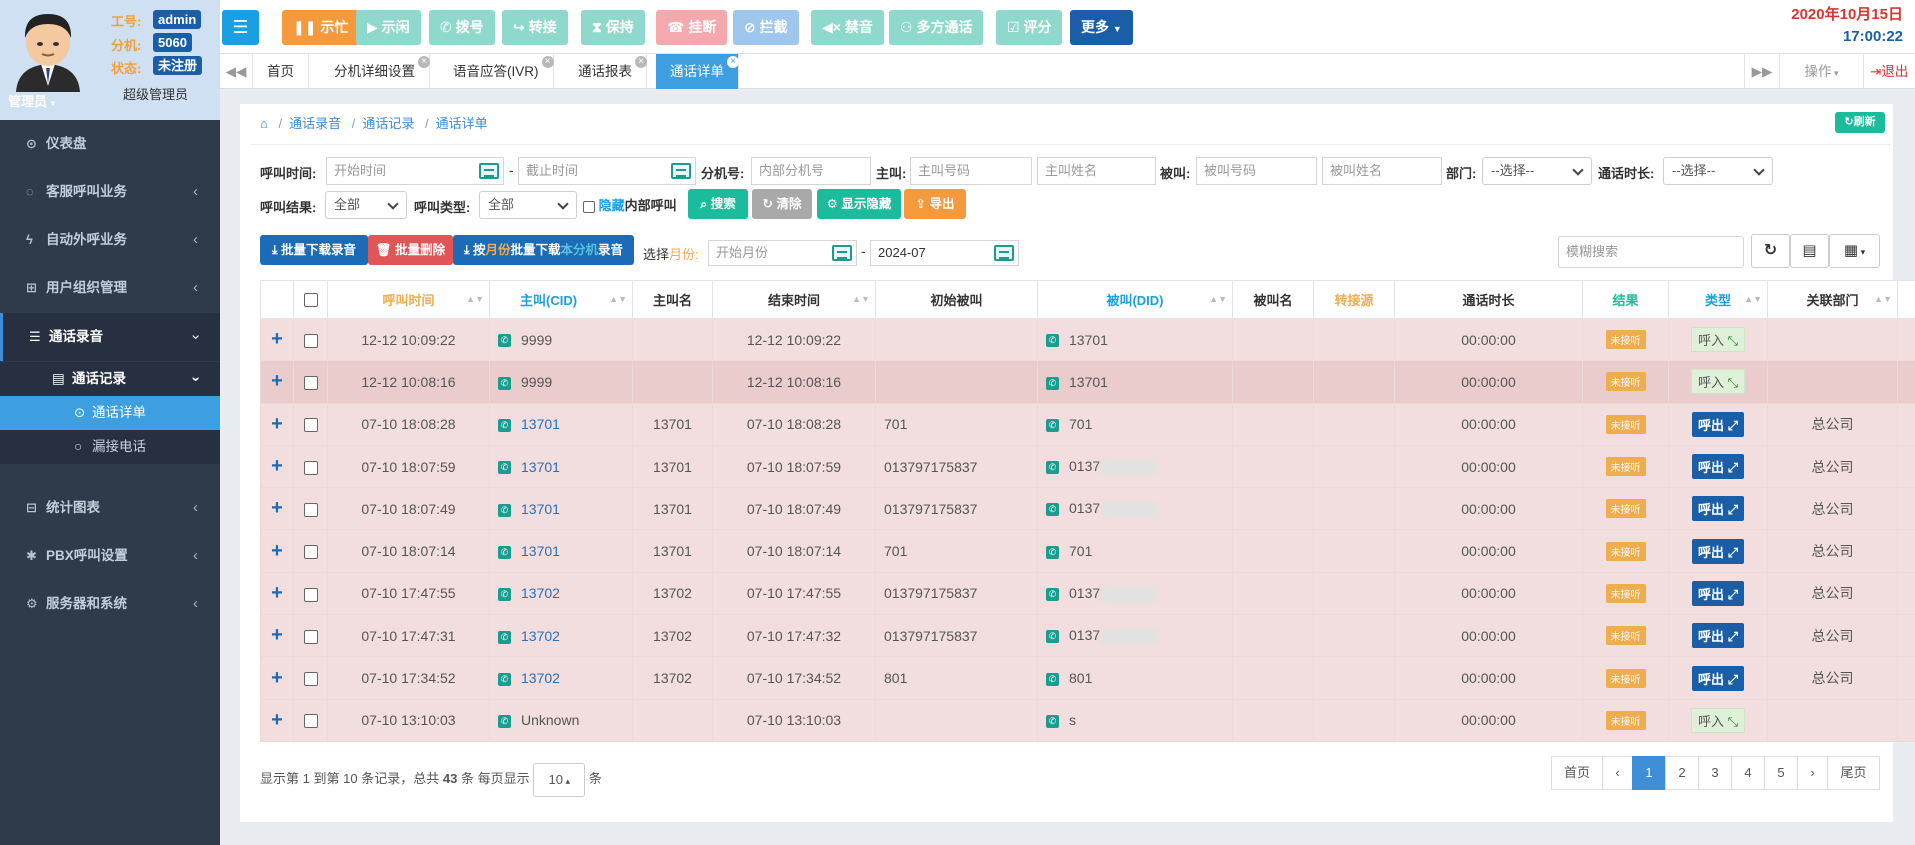 The height and width of the screenshot is (845, 1915). Describe the element at coordinates (859, 204) in the screenshot. I see `show-hidden-button: ⚙ 显示隐藏` at that location.